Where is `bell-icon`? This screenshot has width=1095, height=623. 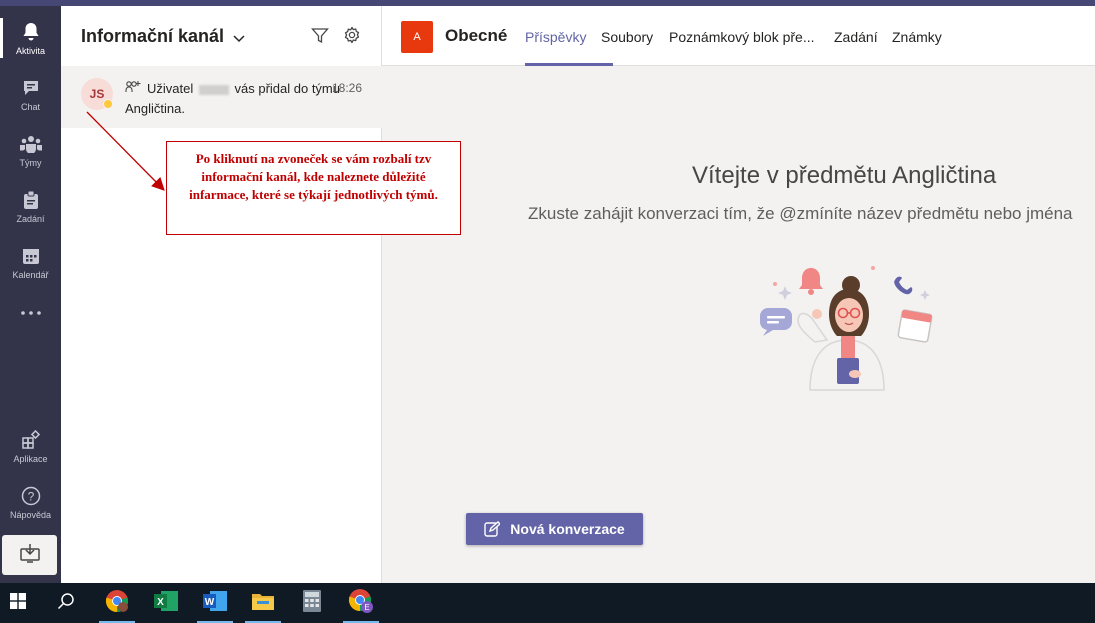
bell-icon is located at coordinates (31, 32).